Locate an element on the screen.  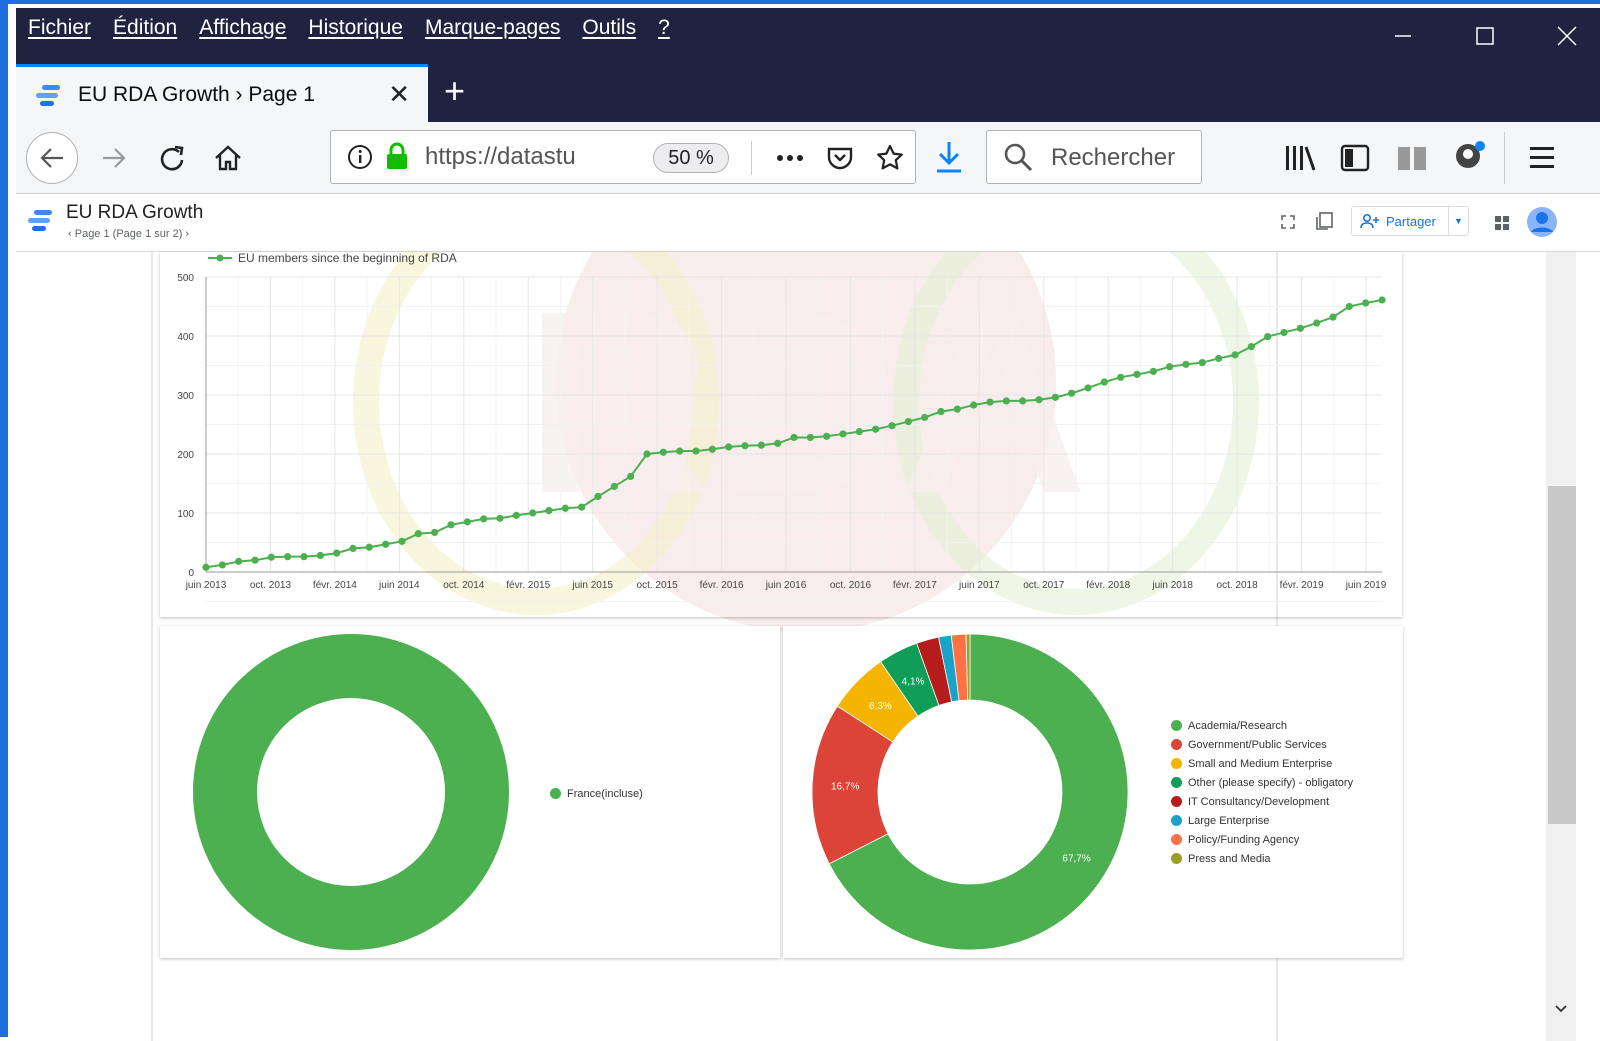
reload-button is located at coordinates (172, 158).